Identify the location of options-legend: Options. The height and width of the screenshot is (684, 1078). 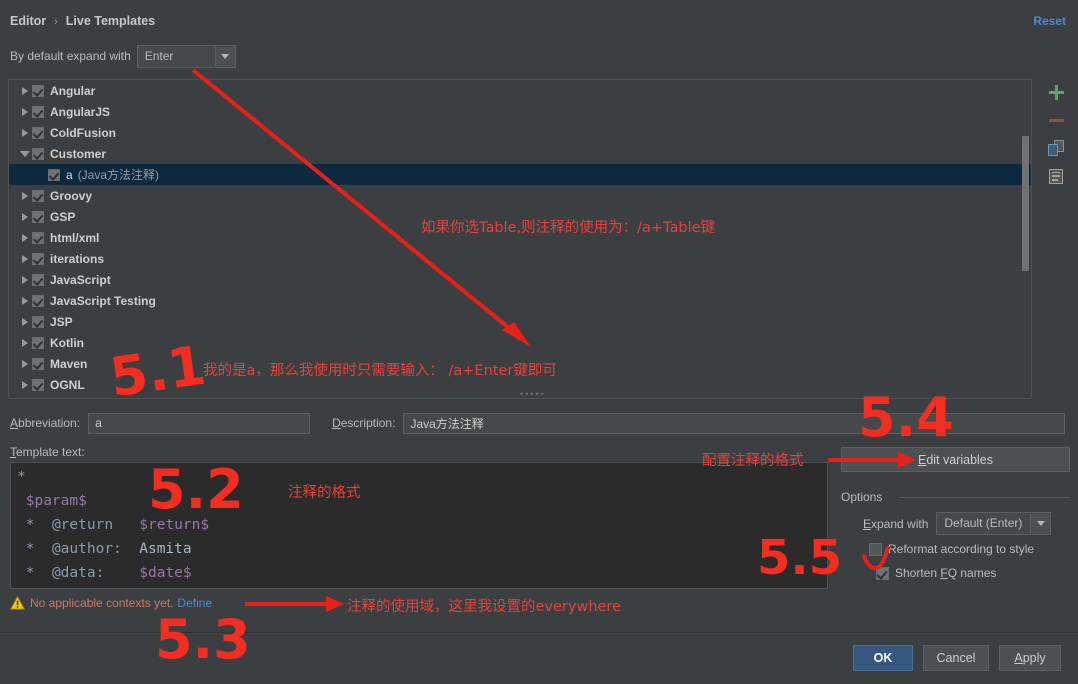
(865, 497).